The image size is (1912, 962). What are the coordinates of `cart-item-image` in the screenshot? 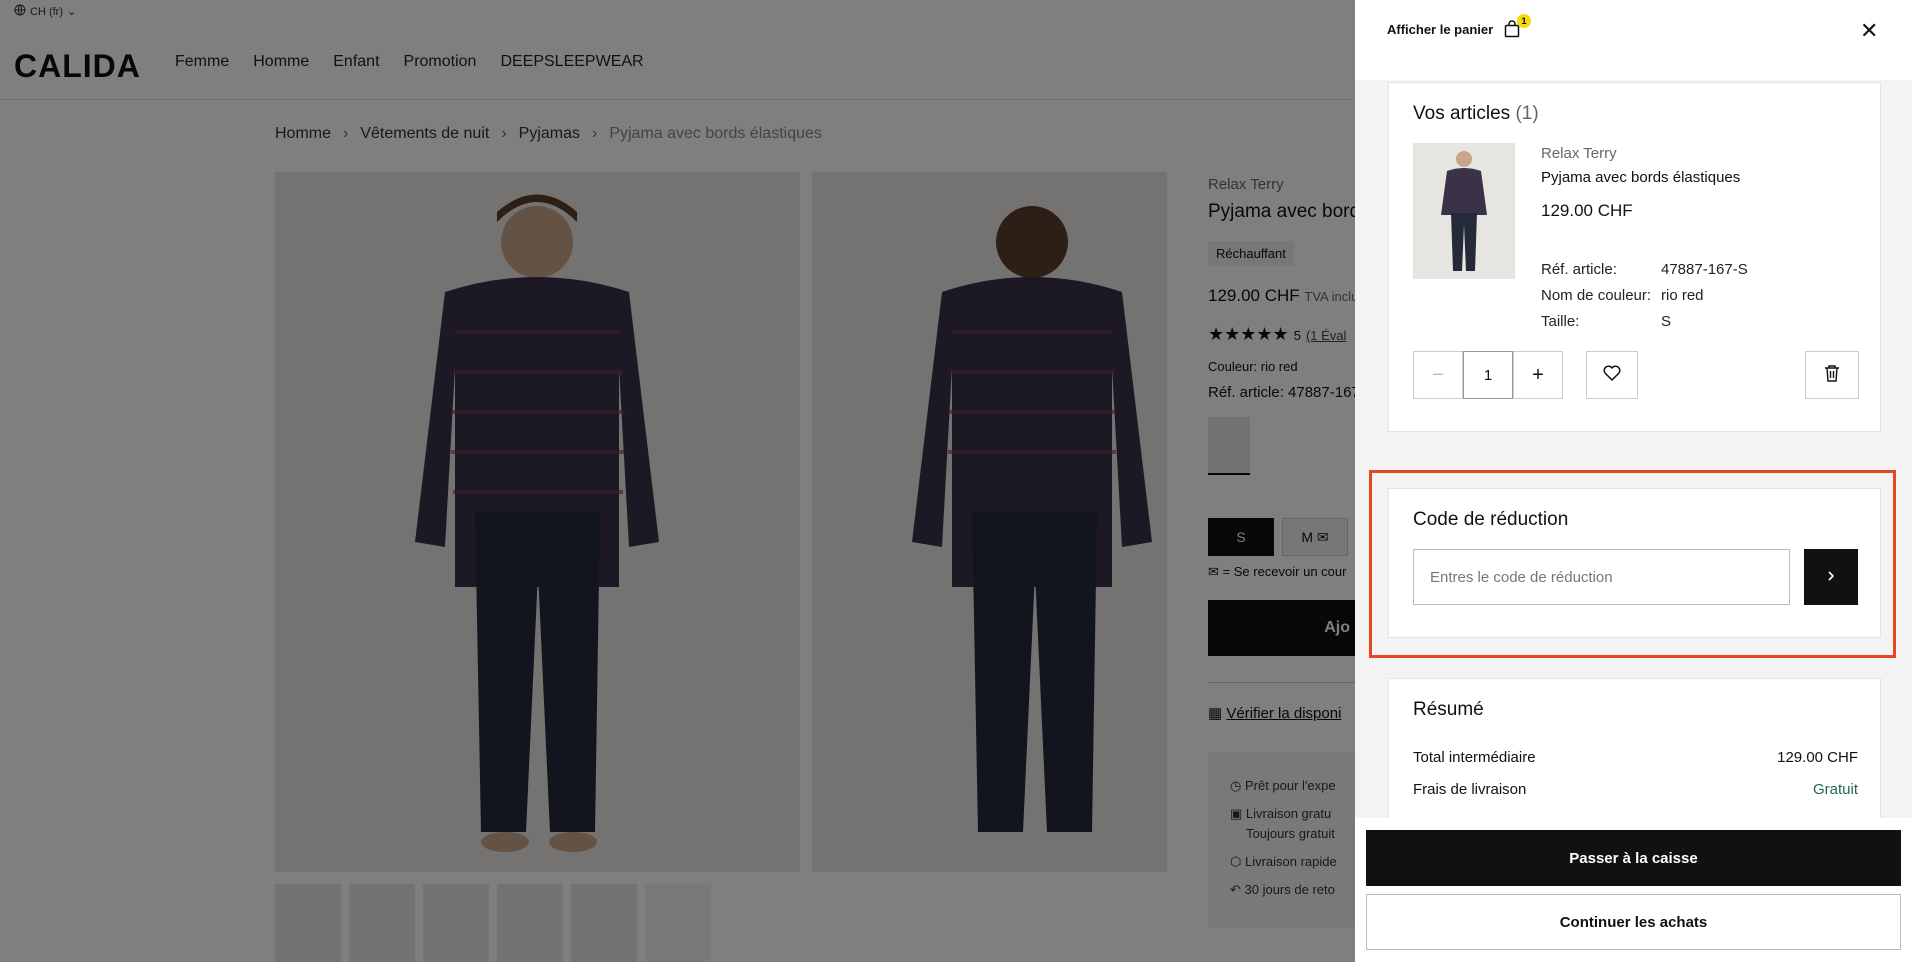 It's located at (1464, 211).